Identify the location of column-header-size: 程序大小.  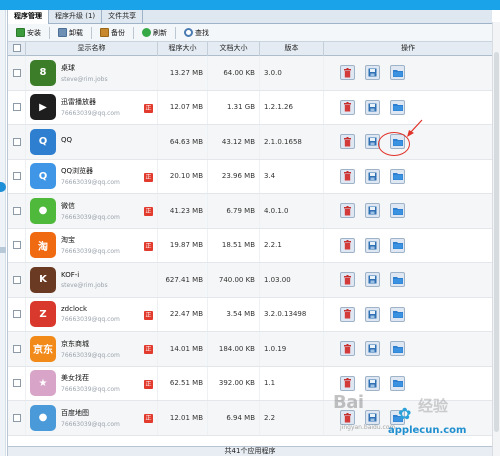
(183, 49).